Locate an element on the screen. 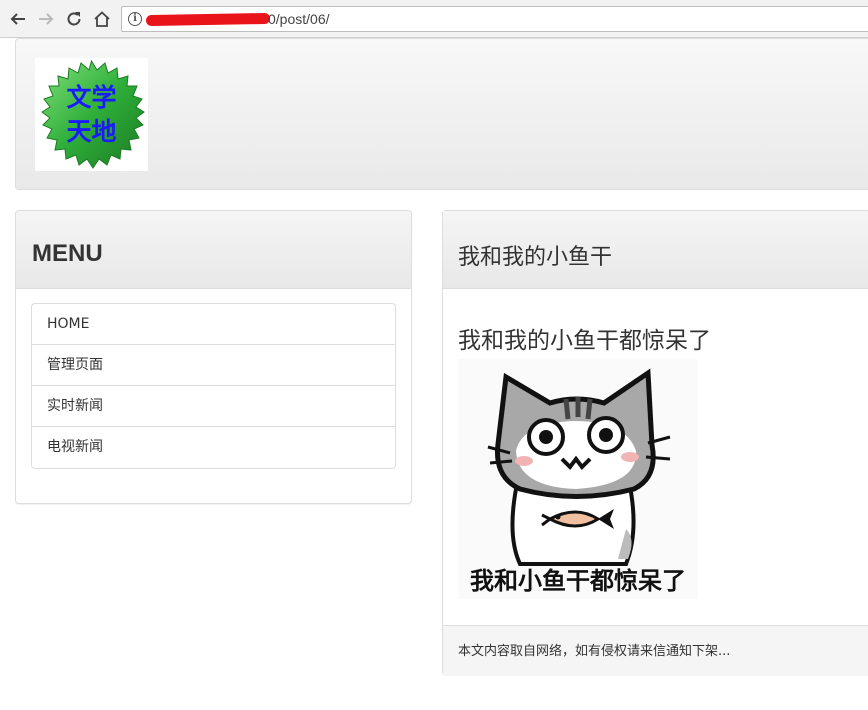  logo-badge-icon: 文学 天地 is located at coordinates (93, 114).